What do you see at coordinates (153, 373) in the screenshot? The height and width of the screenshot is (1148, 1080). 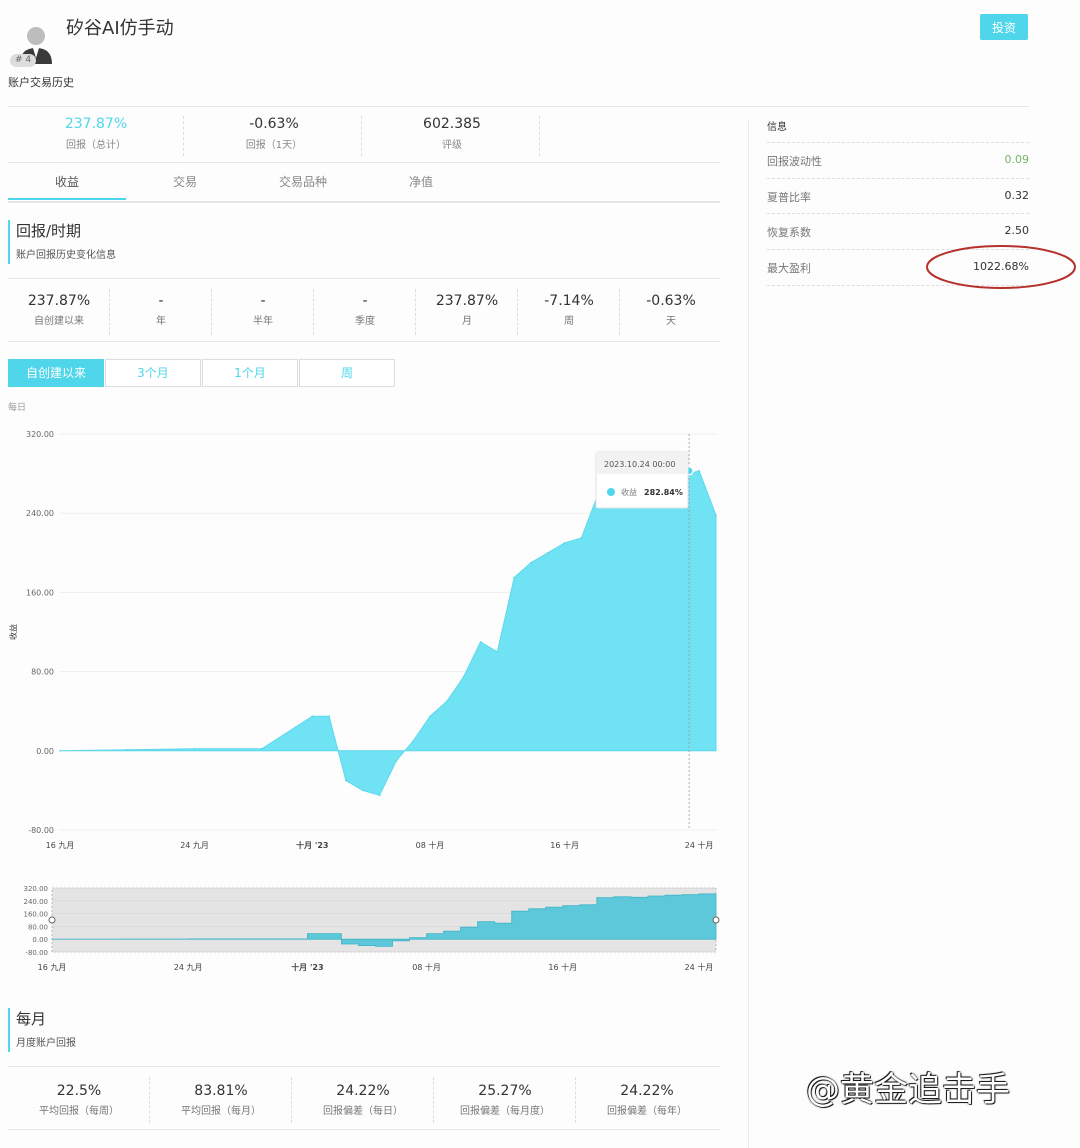 I see `range-button-3-months: 3个月` at bounding box center [153, 373].